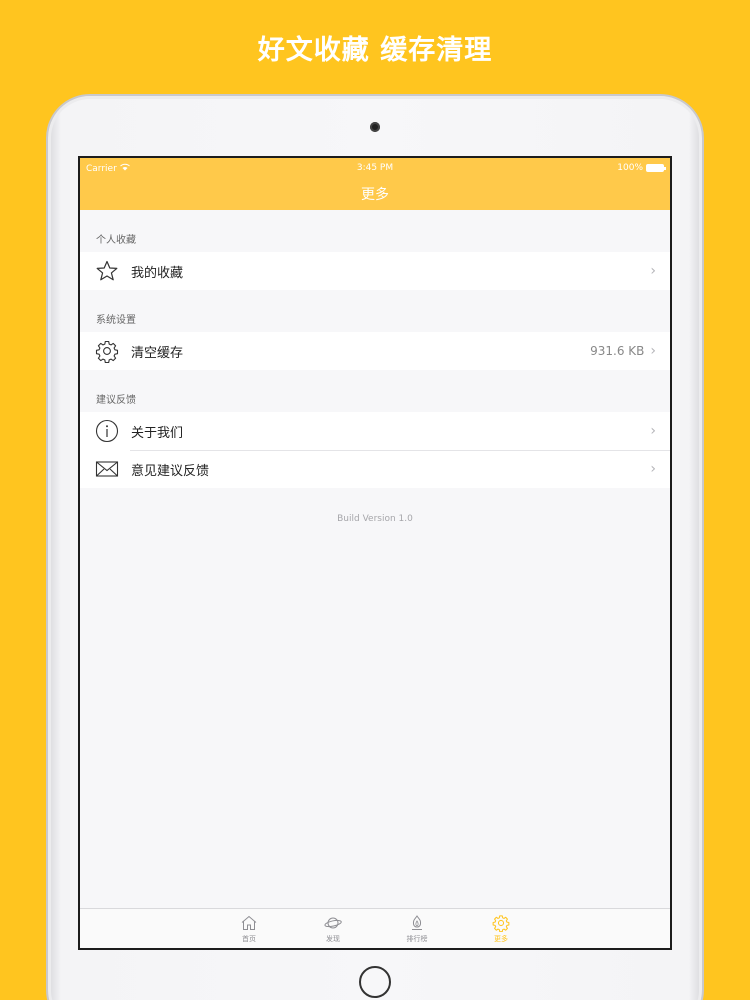 The height and width of the screenshot is (1000, 750). Describe the element at coordinates (417, 939) in the screenshot. I see `tab-label: 排行榜` at that location.